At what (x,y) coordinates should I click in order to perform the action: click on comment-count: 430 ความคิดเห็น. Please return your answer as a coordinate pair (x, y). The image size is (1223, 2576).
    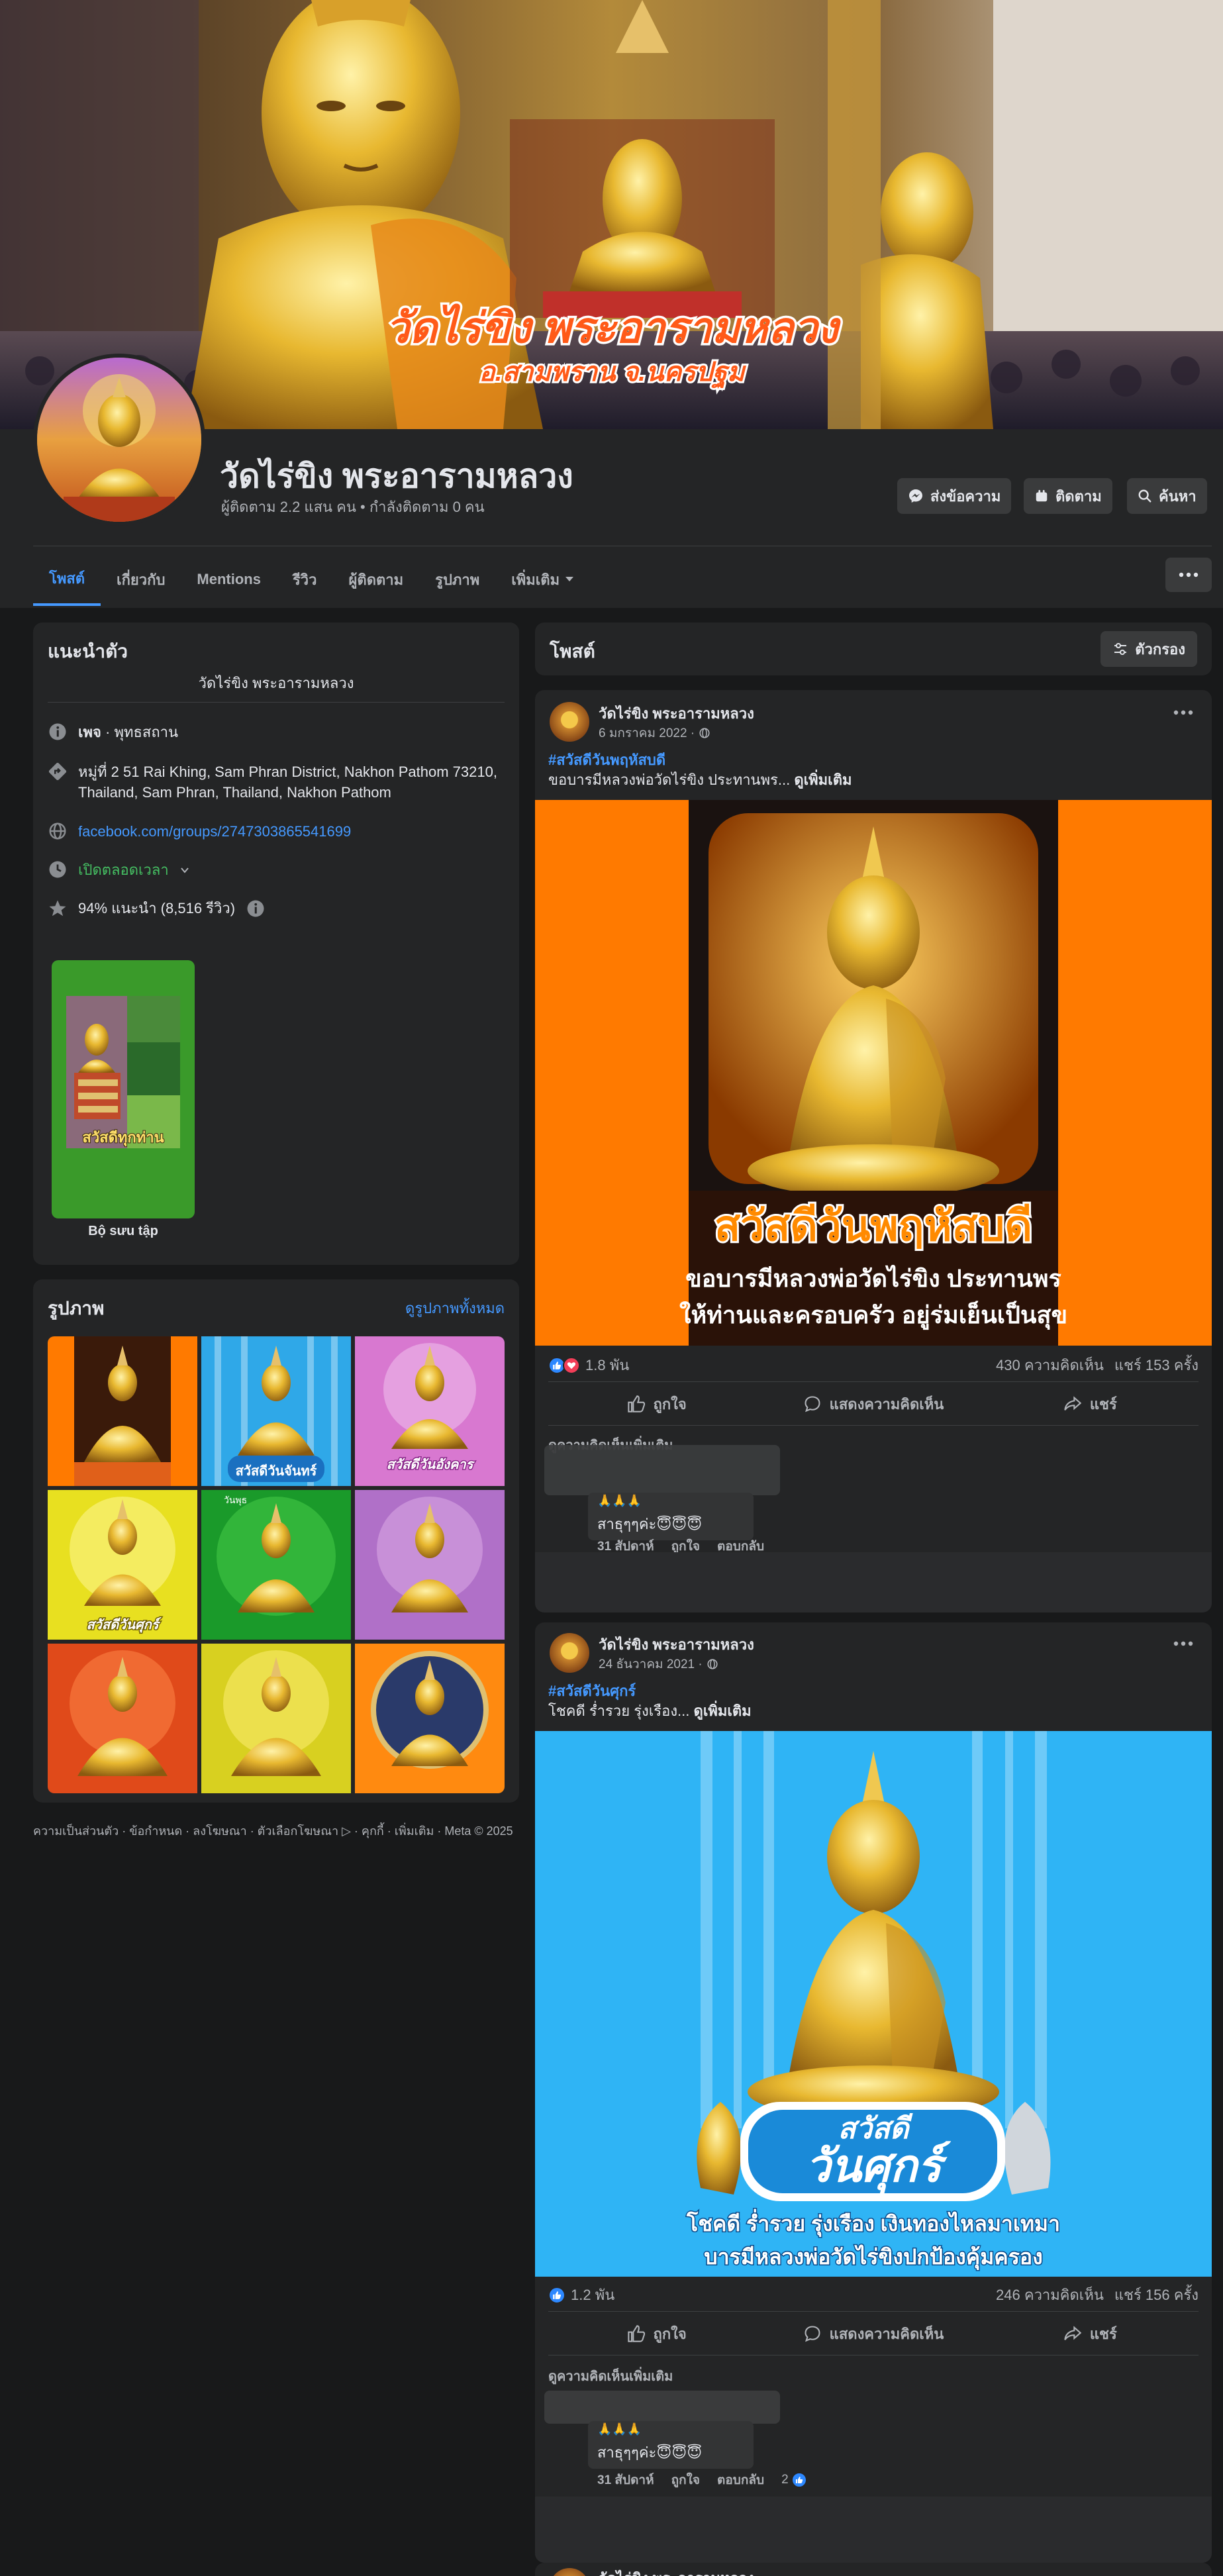
    Looking at the image, I should click on (1050, 1365).